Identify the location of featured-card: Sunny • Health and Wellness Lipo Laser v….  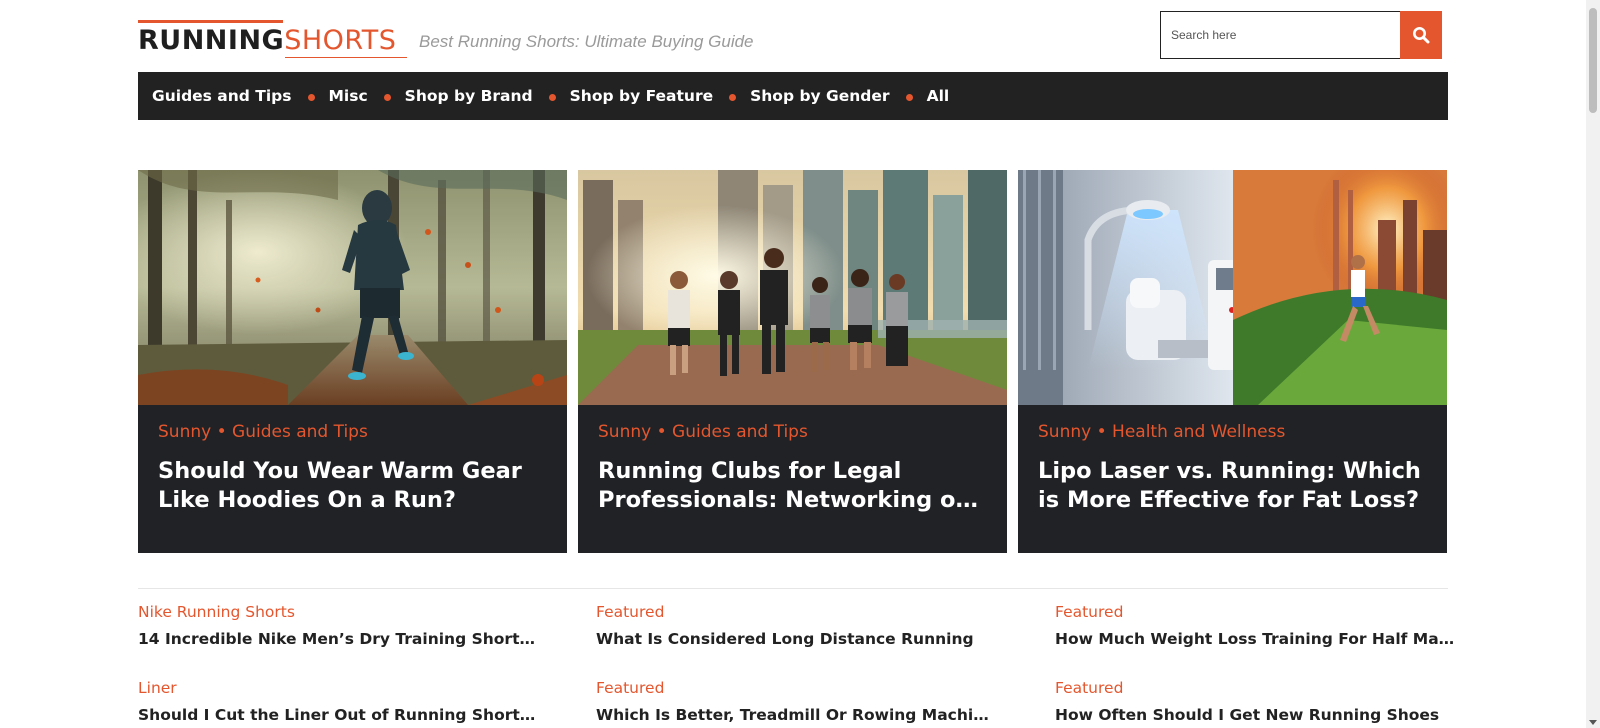
(1232, 361).